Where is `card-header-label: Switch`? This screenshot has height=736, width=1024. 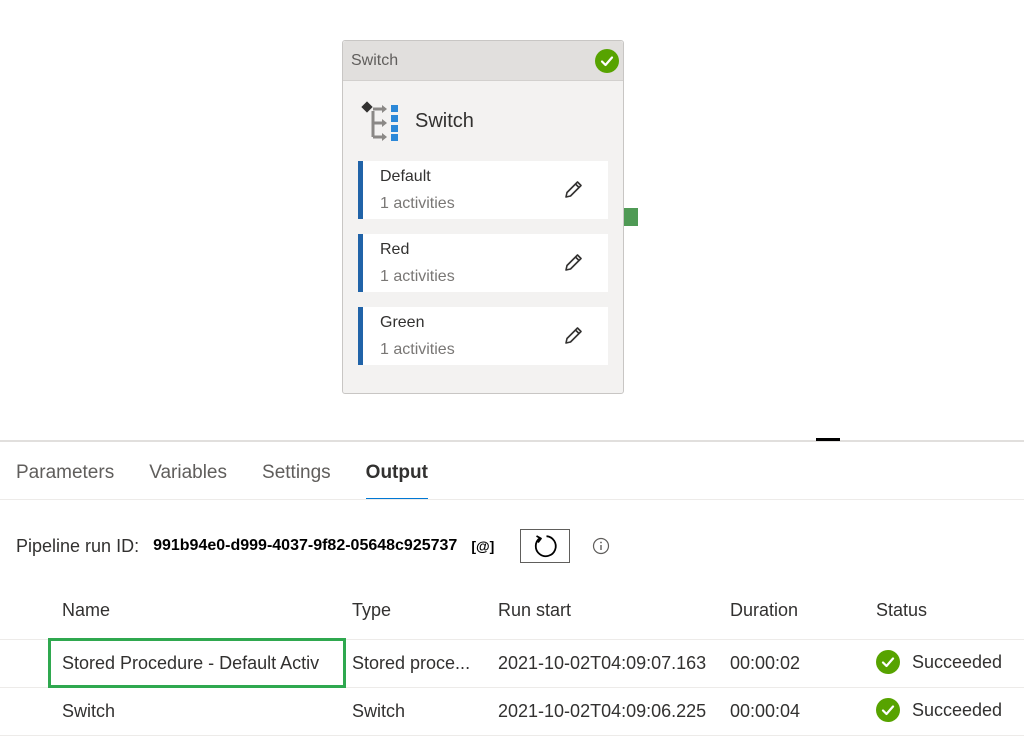 card-header-label: Switch is located at coordinates (375, 60).